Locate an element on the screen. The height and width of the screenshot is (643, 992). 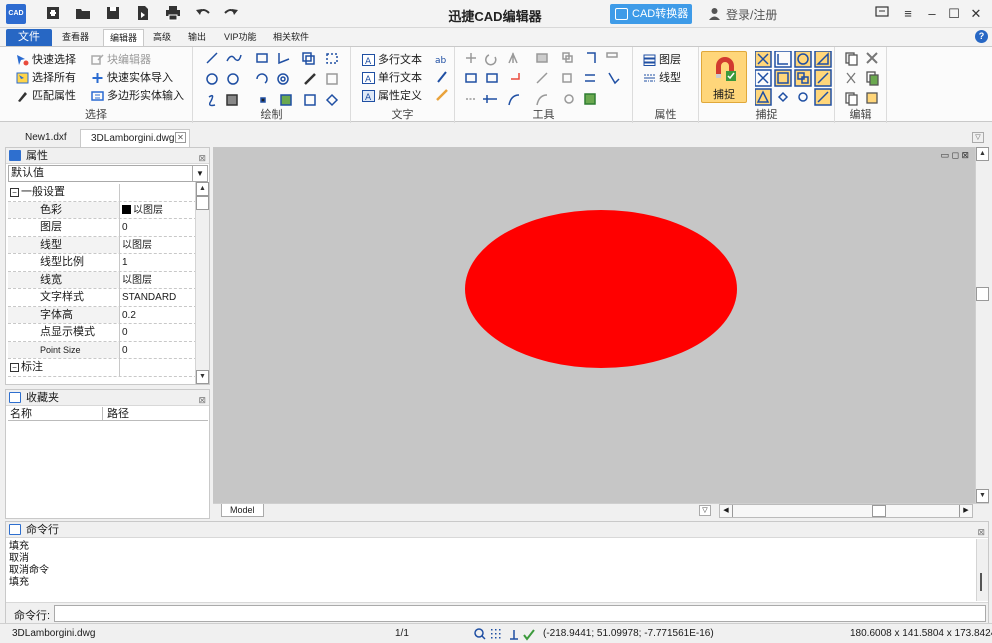
svg-text: ab is located at coordinates (441, 61).